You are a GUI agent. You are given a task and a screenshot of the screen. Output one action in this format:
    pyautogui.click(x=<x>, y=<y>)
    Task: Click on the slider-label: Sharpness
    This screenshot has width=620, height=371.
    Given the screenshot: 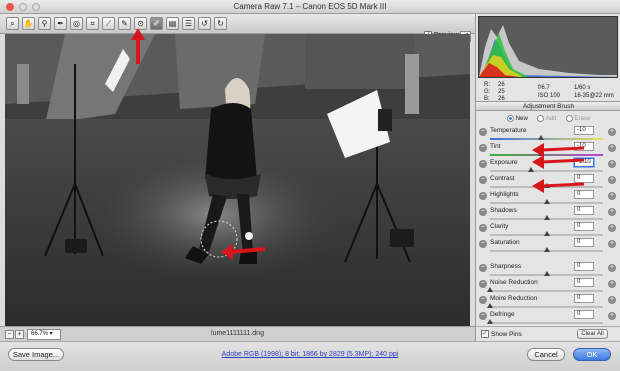 What is the action you would take?
    pyautogui.click(x=506, y=266)
    